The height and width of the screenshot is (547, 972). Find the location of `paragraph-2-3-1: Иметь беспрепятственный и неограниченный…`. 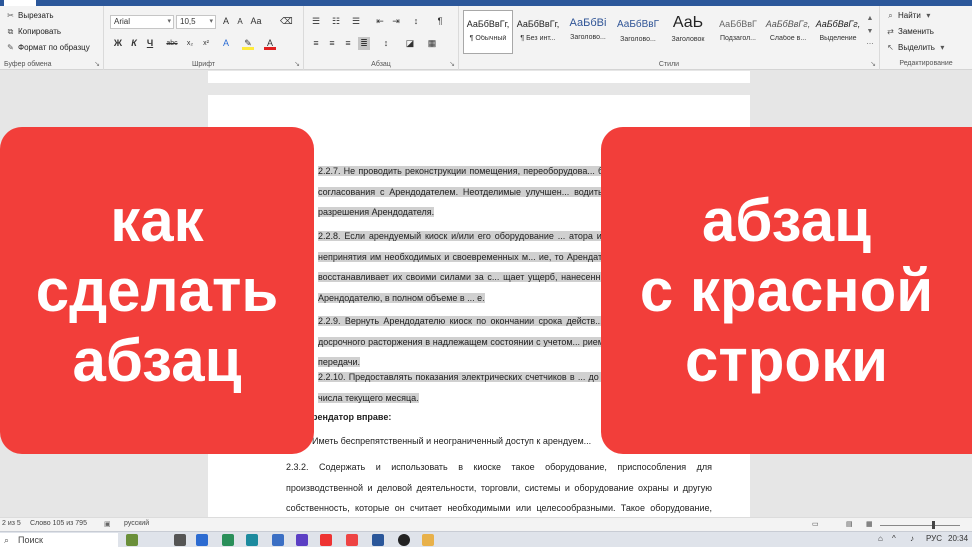

paragraph-2-3-1: Иметь беспрепятственный и неограниченный… is located at coordinates (462, 441).